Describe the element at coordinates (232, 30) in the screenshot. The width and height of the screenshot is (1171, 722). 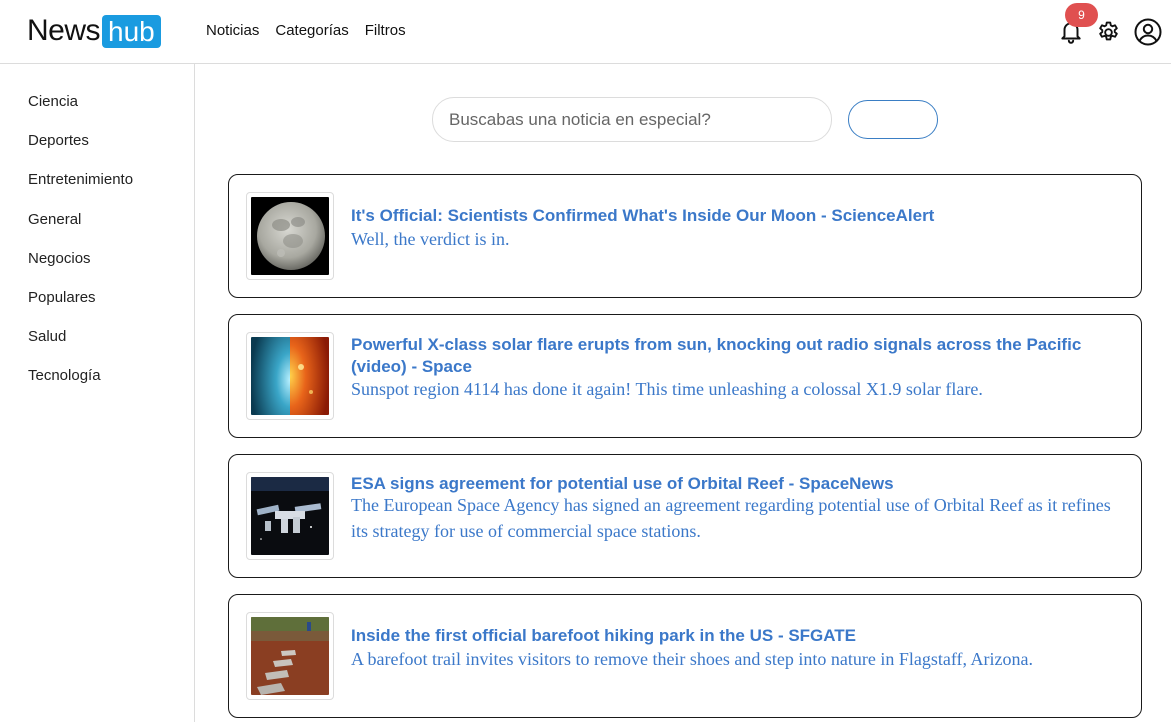
I see `nav-noticias: Noticias` at that location.